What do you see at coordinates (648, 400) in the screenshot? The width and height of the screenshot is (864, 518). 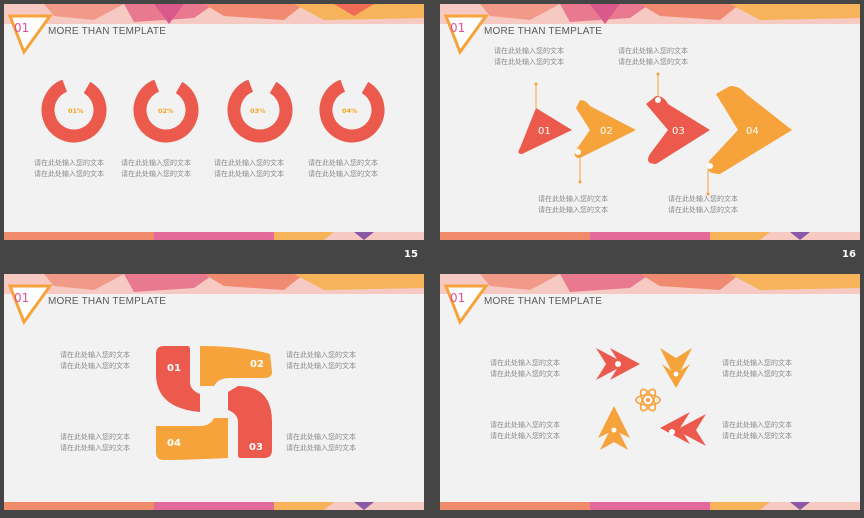 I see `atom-icon` at bounding box center [648, 400].